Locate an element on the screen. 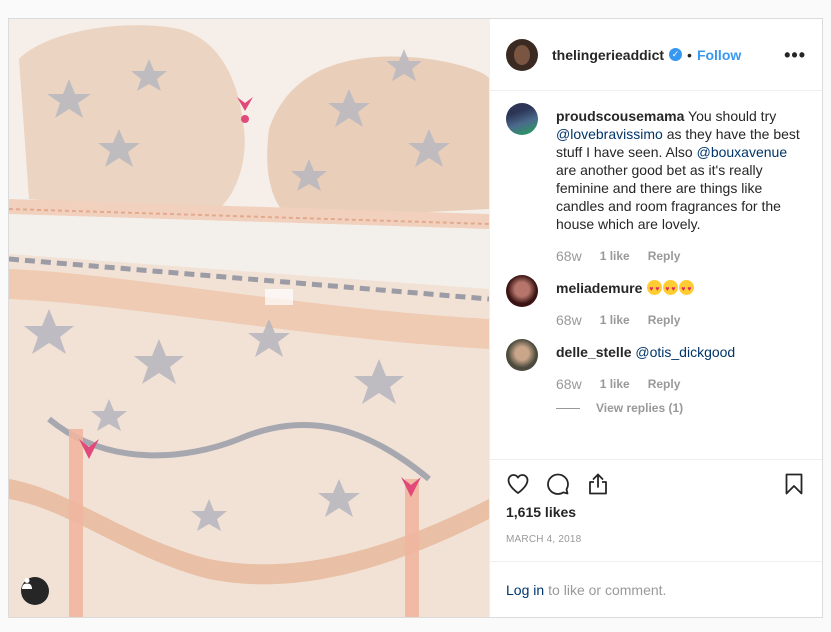 The width and height of the screenshot is (831, 632). login-link: Log in is located at coordinates (525, 590).